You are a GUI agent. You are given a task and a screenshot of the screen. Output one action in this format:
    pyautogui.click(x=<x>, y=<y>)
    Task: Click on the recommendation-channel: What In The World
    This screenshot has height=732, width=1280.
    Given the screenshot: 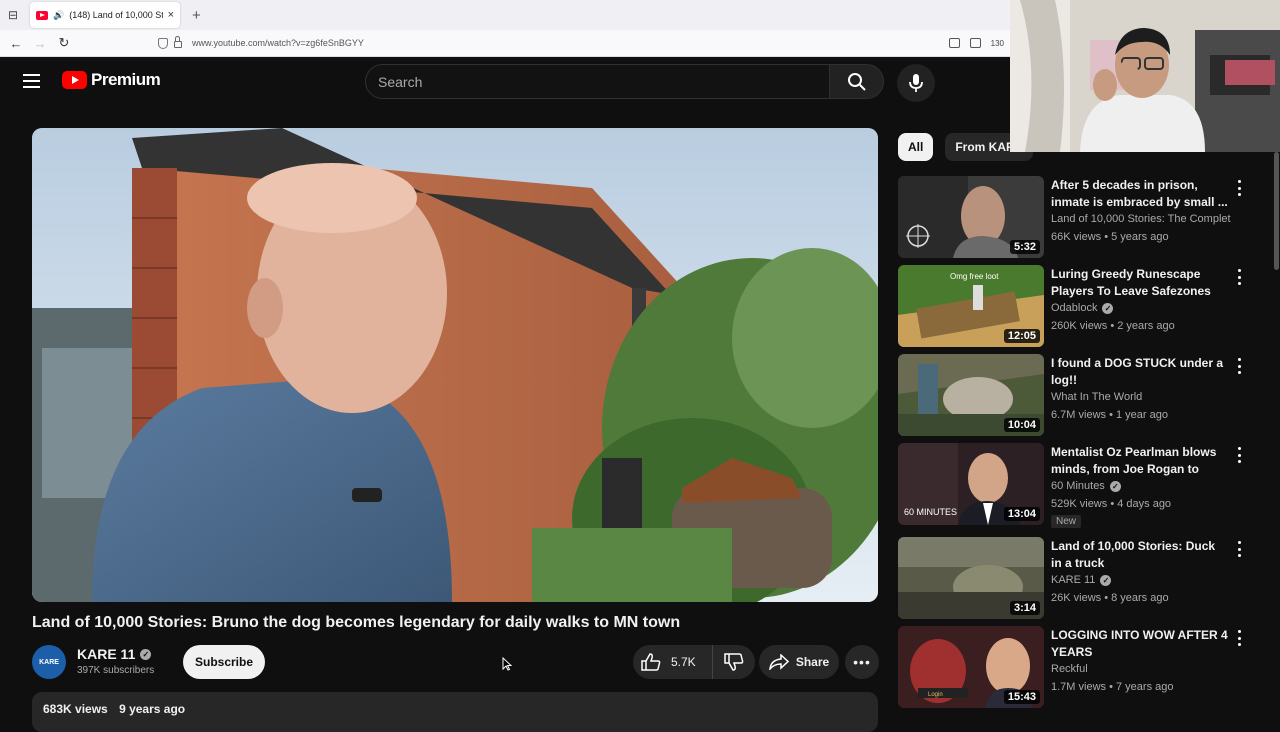 What is the action you would take?
    pyautogui.click(x=1096, y=397)
    